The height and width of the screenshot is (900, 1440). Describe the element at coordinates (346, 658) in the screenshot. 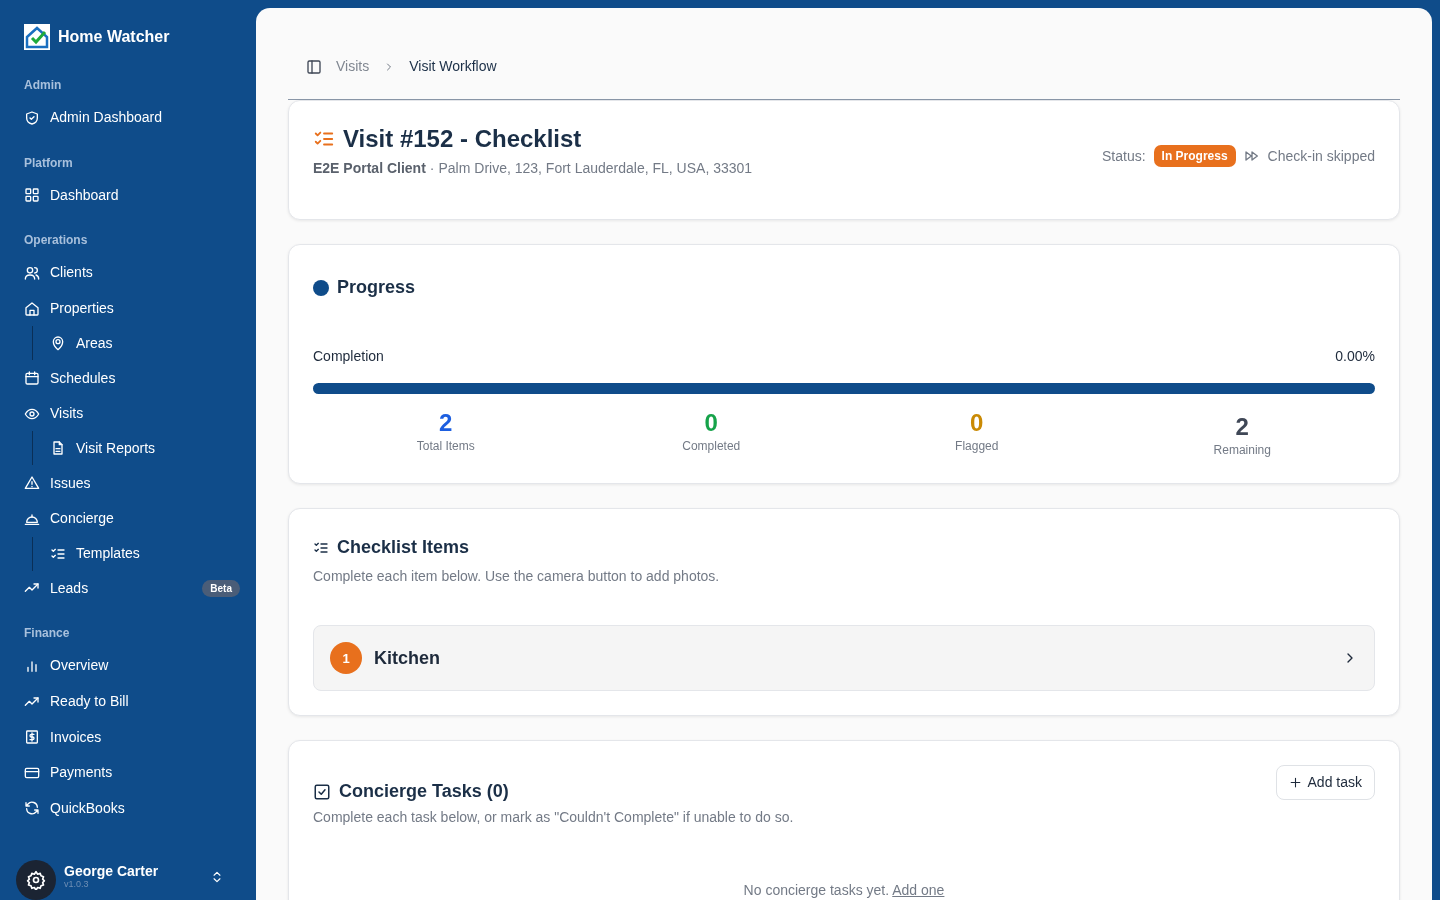

I see `area-number: 1` at that location.